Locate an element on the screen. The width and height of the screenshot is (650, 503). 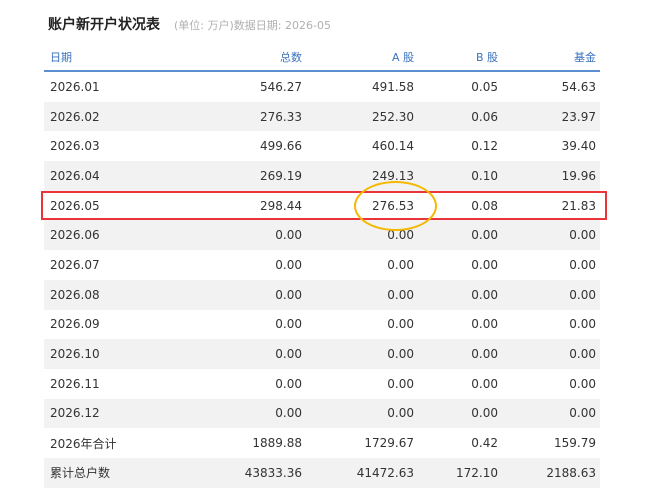
cell-a-share: 491.58 is located at coordinates (393, 86).